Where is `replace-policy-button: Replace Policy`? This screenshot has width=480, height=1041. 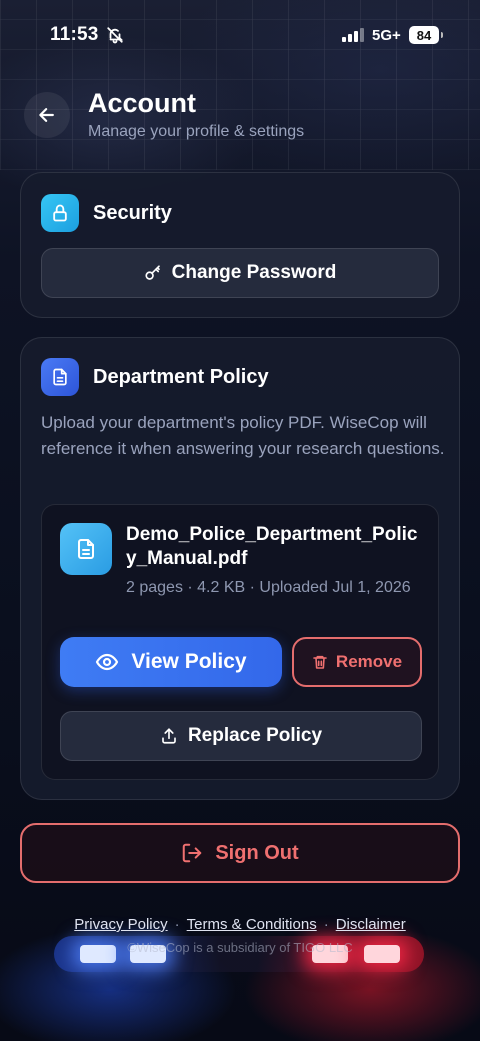
replace-policy-button: Replace Policy is located at coordinates (241, 736).